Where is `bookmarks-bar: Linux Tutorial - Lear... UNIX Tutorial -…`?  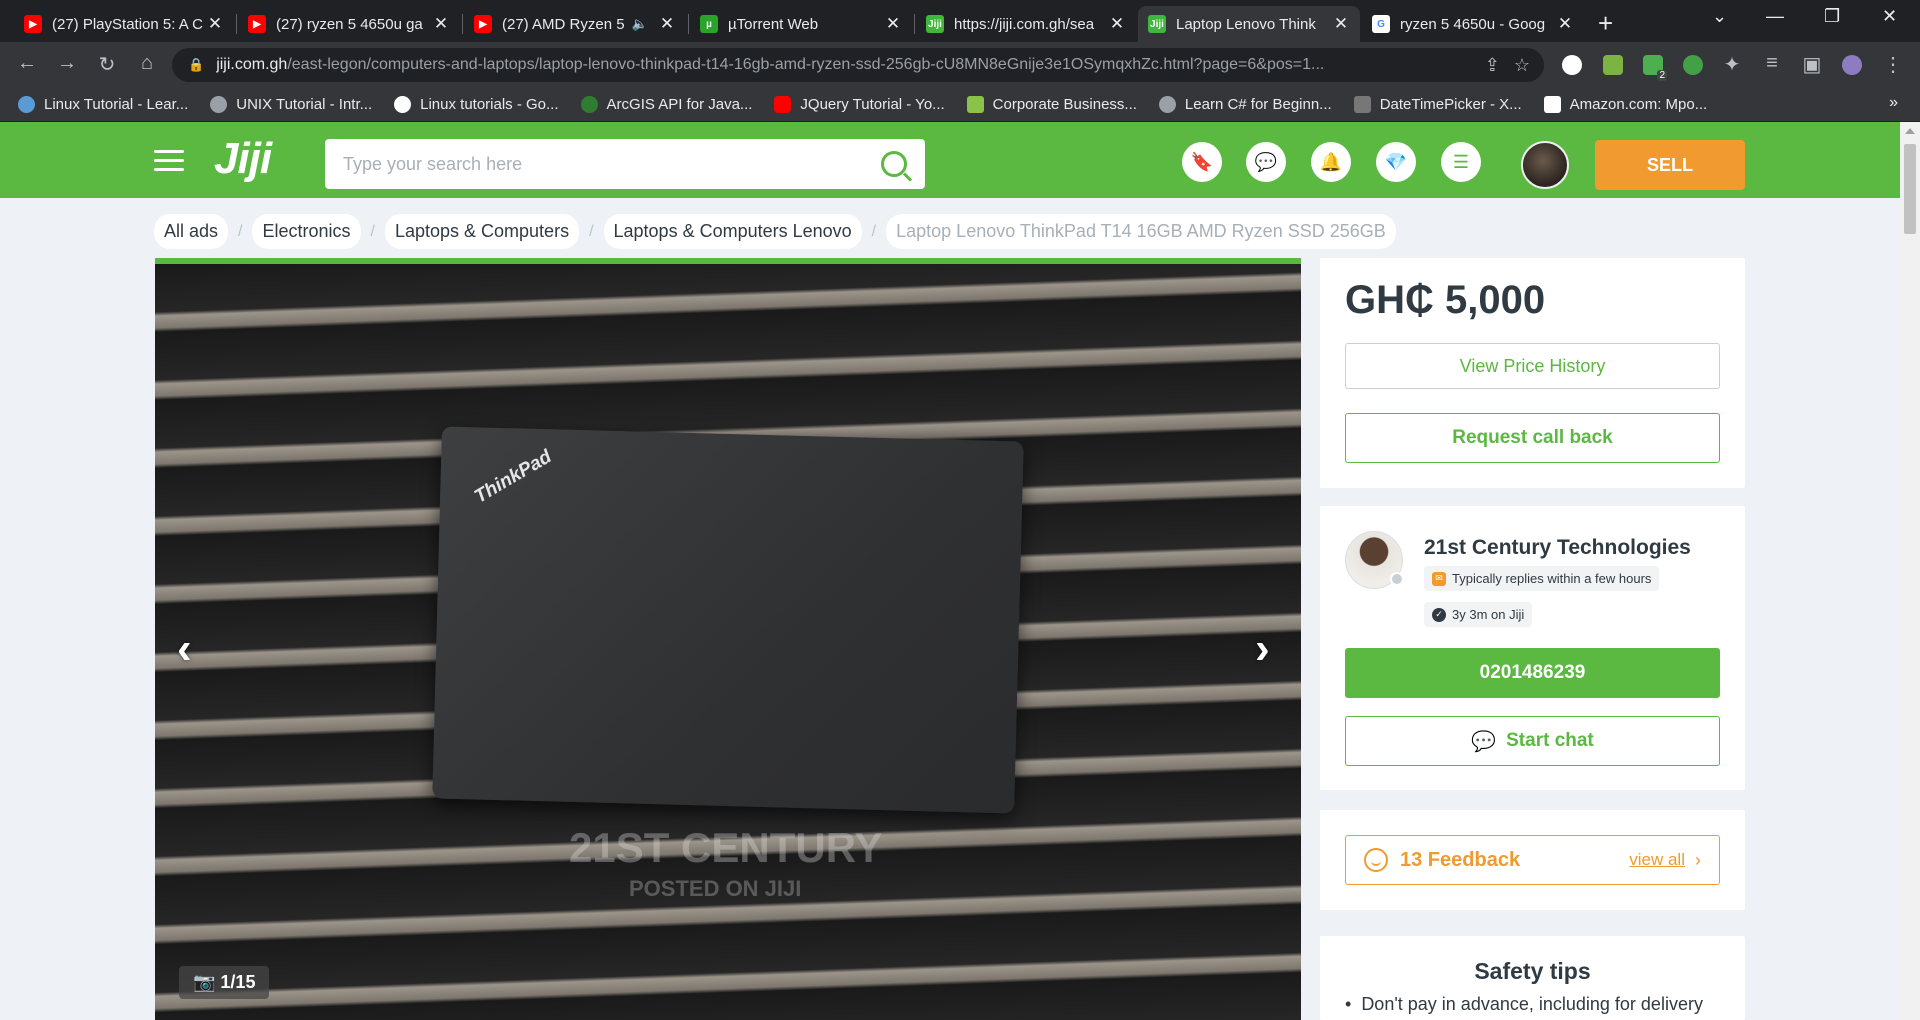 bookmarks-bar: Linux Tutorial - Lear... UNIX Tutorial -… is located at coordinates (960, 105).